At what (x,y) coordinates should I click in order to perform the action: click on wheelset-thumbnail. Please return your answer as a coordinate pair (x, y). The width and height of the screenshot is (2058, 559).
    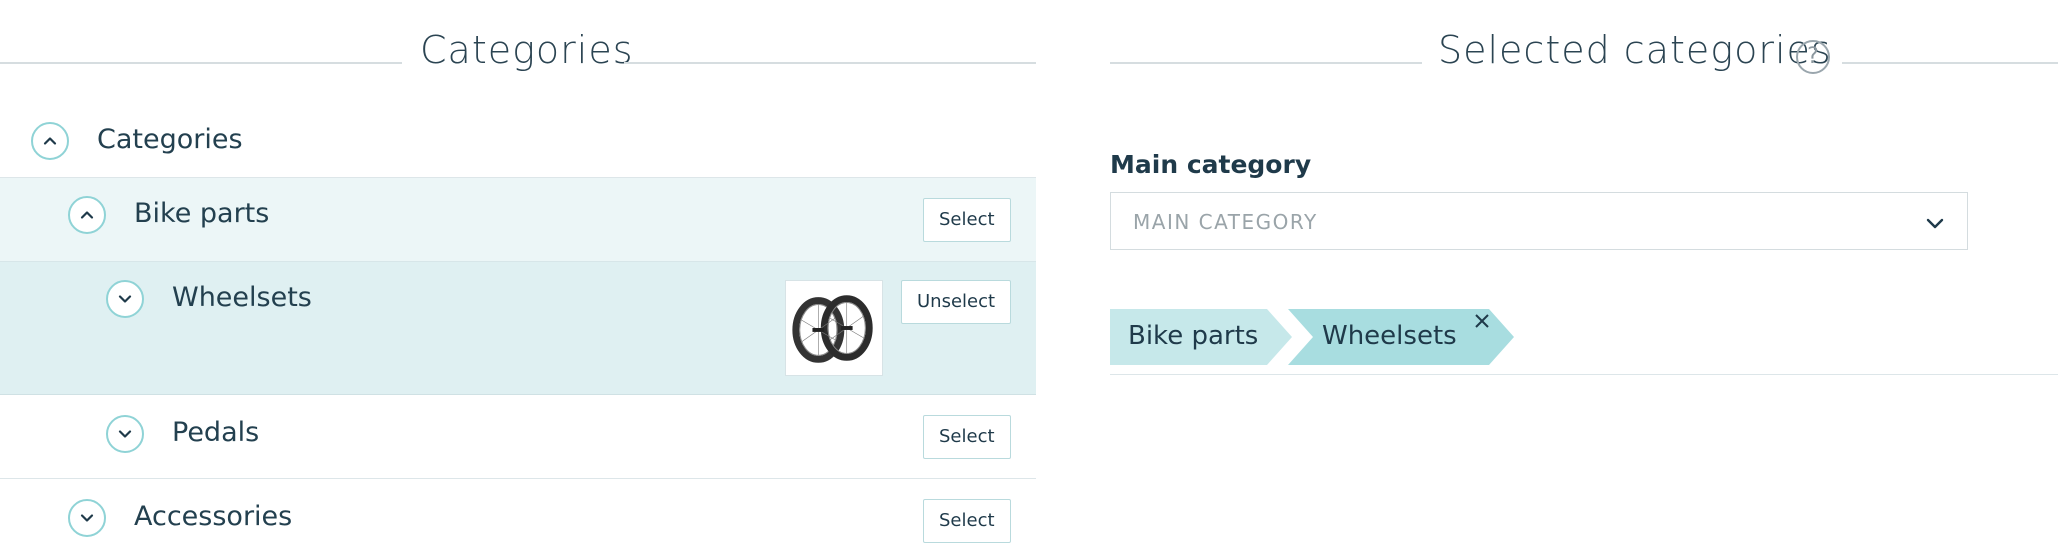
    Looking at the image, I should click on (834, 328).